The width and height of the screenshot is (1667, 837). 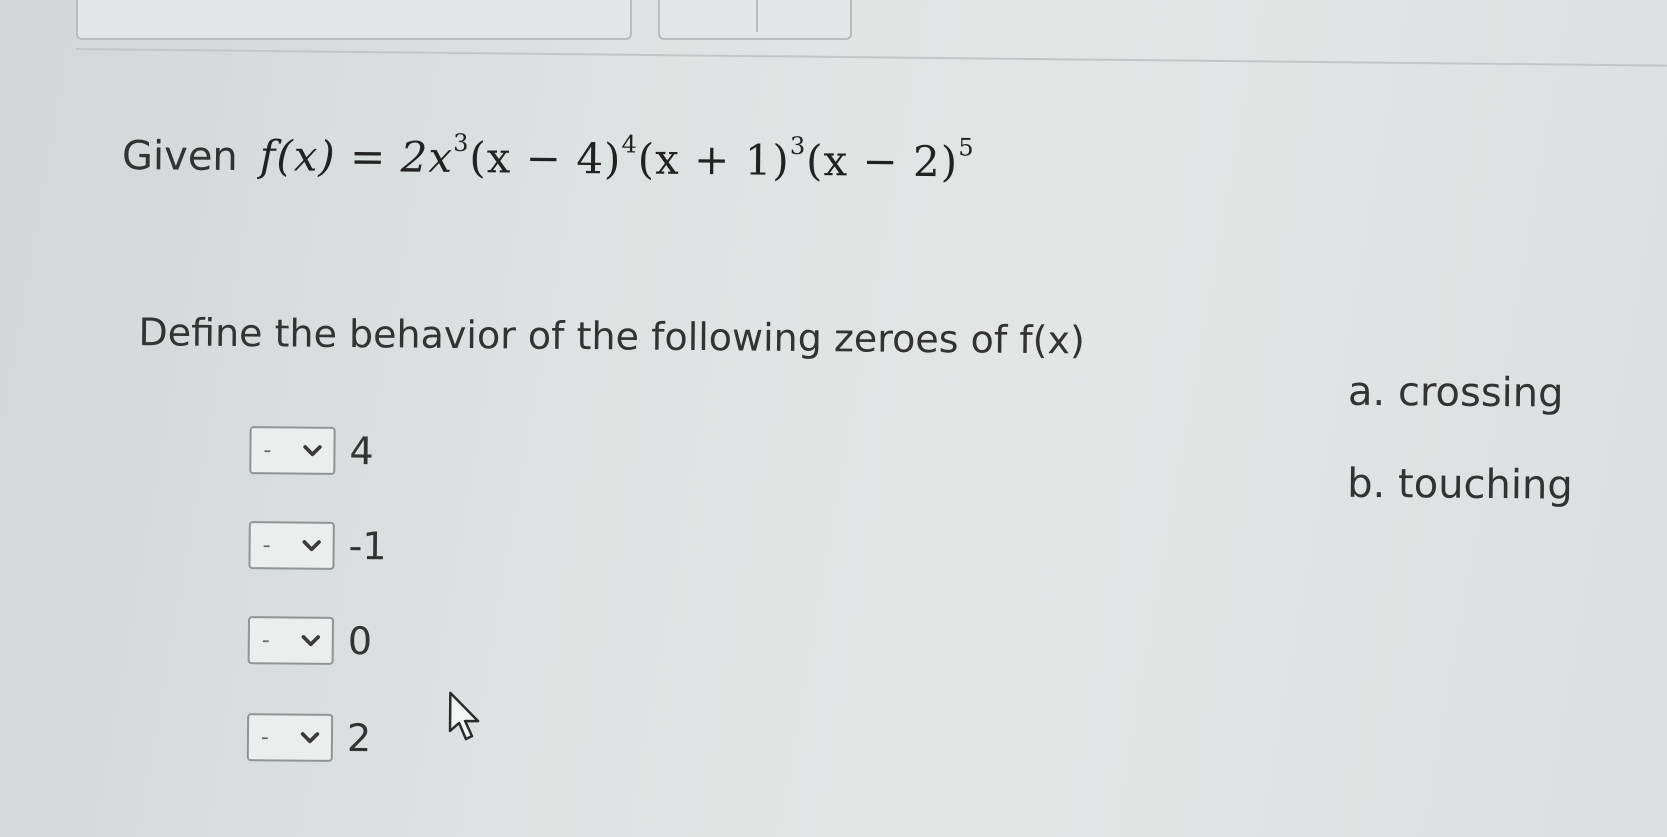 I want to click on formula-lhs: f(x) = 2x, so click(x=356, y=156).